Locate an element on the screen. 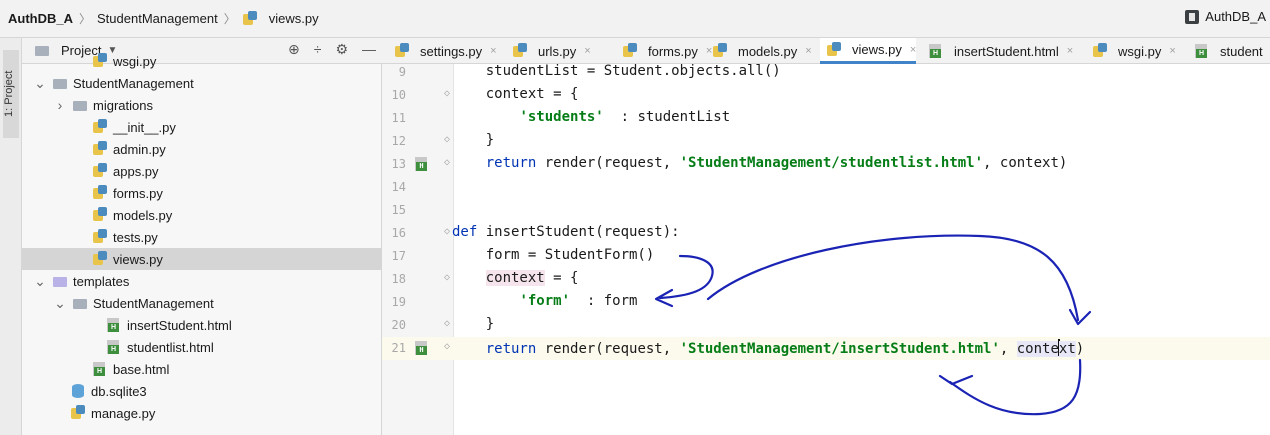 Image resolution: width=1270 pixels, height=435 pixels. line-number: 13 is located at coordinates (398, 164).